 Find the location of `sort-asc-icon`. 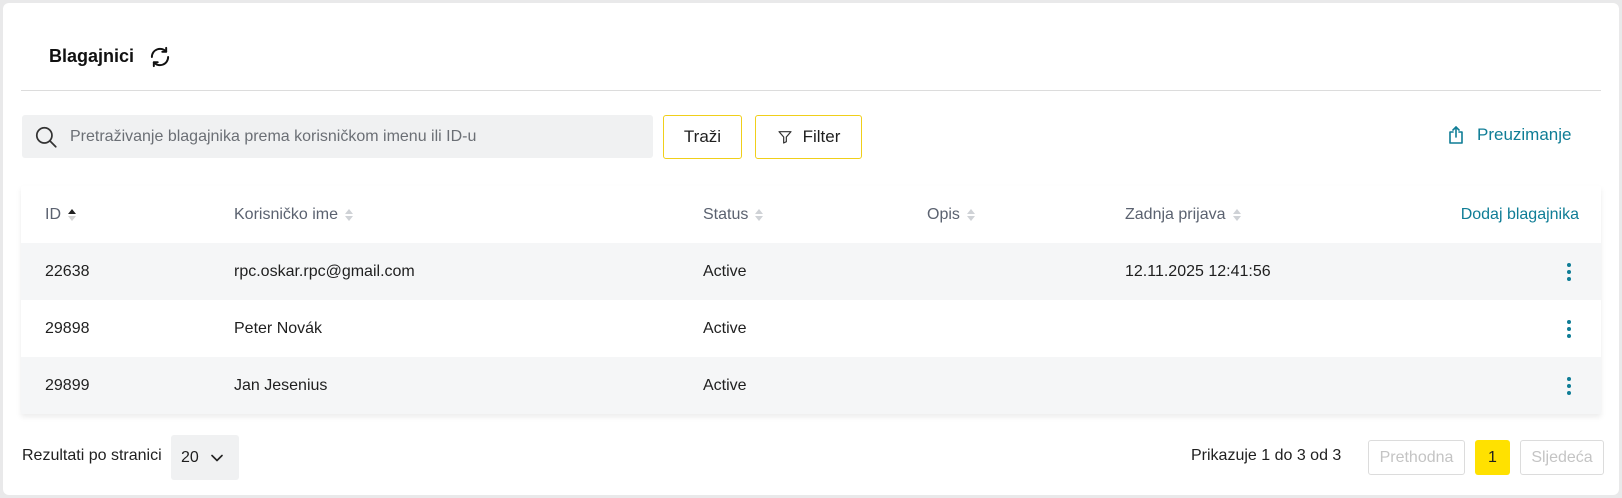

sort-asc-icon is located at coordinates (72, 215).